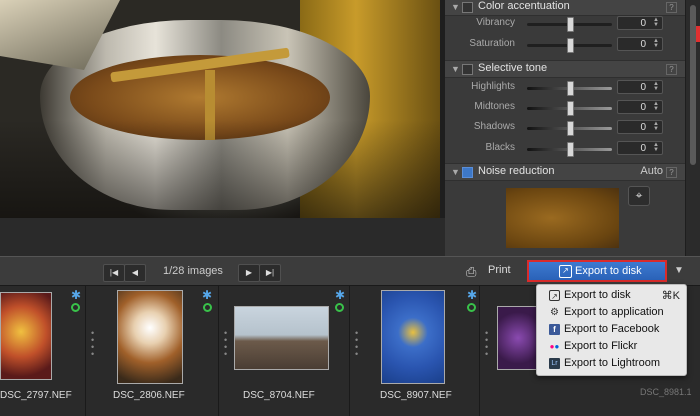 This screenshot has height=416, width=700. What do you see at coordinates (513, 68) in the screenshot?
I see `section-title: Selective tone` at bounding box center [513, 68].